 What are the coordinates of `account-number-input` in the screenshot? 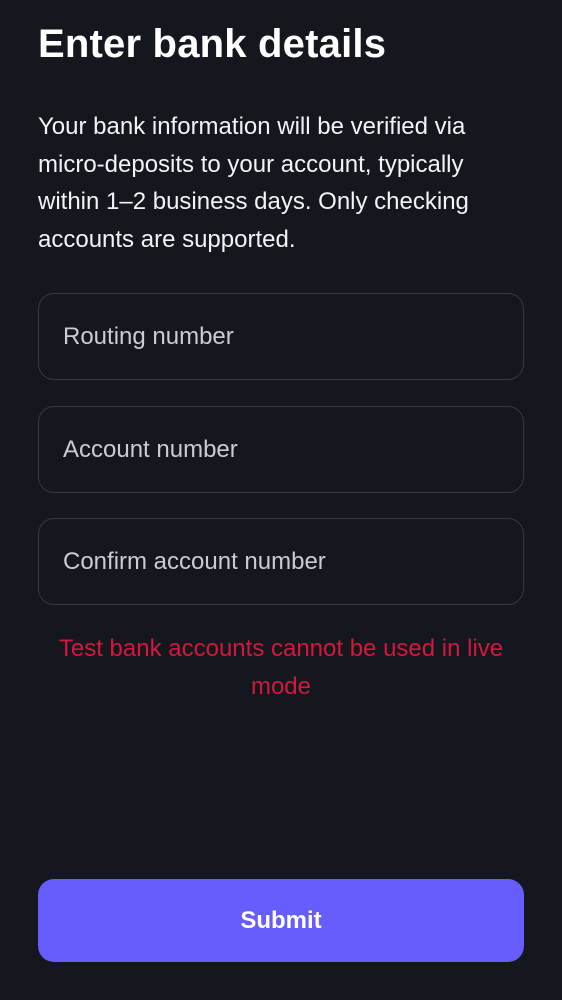 It's located at (281, 449).